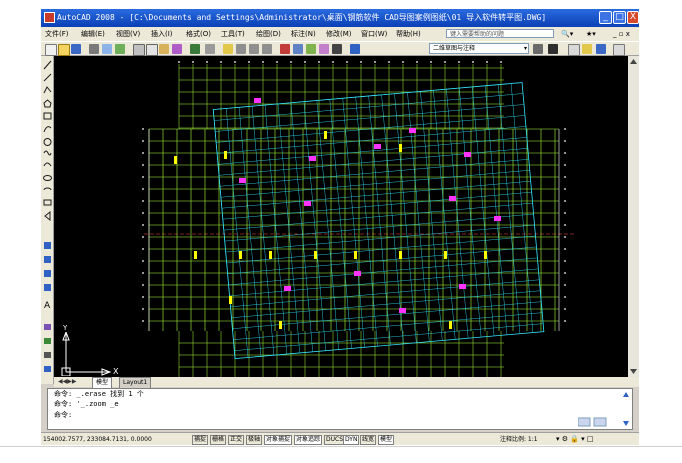 The image size is (682, 463). What do you see at coordinates (587, 49) in the screenshot?
I see `layer-state-icon` at bounding box center [587, 49].